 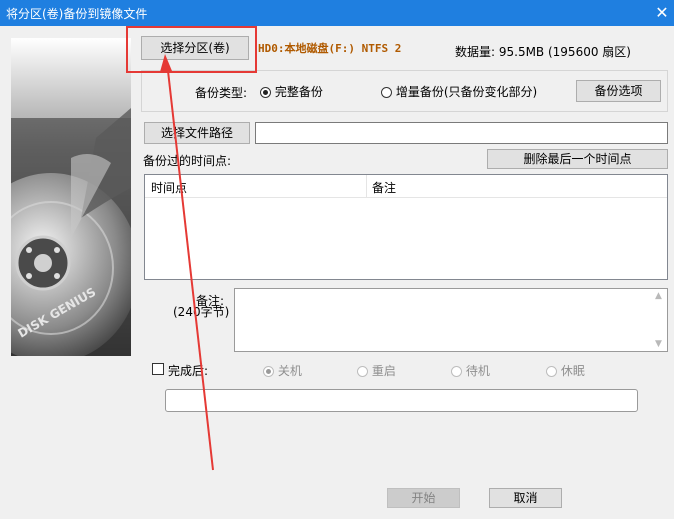 I want to click on column-divider, so click(x=366, y=186).